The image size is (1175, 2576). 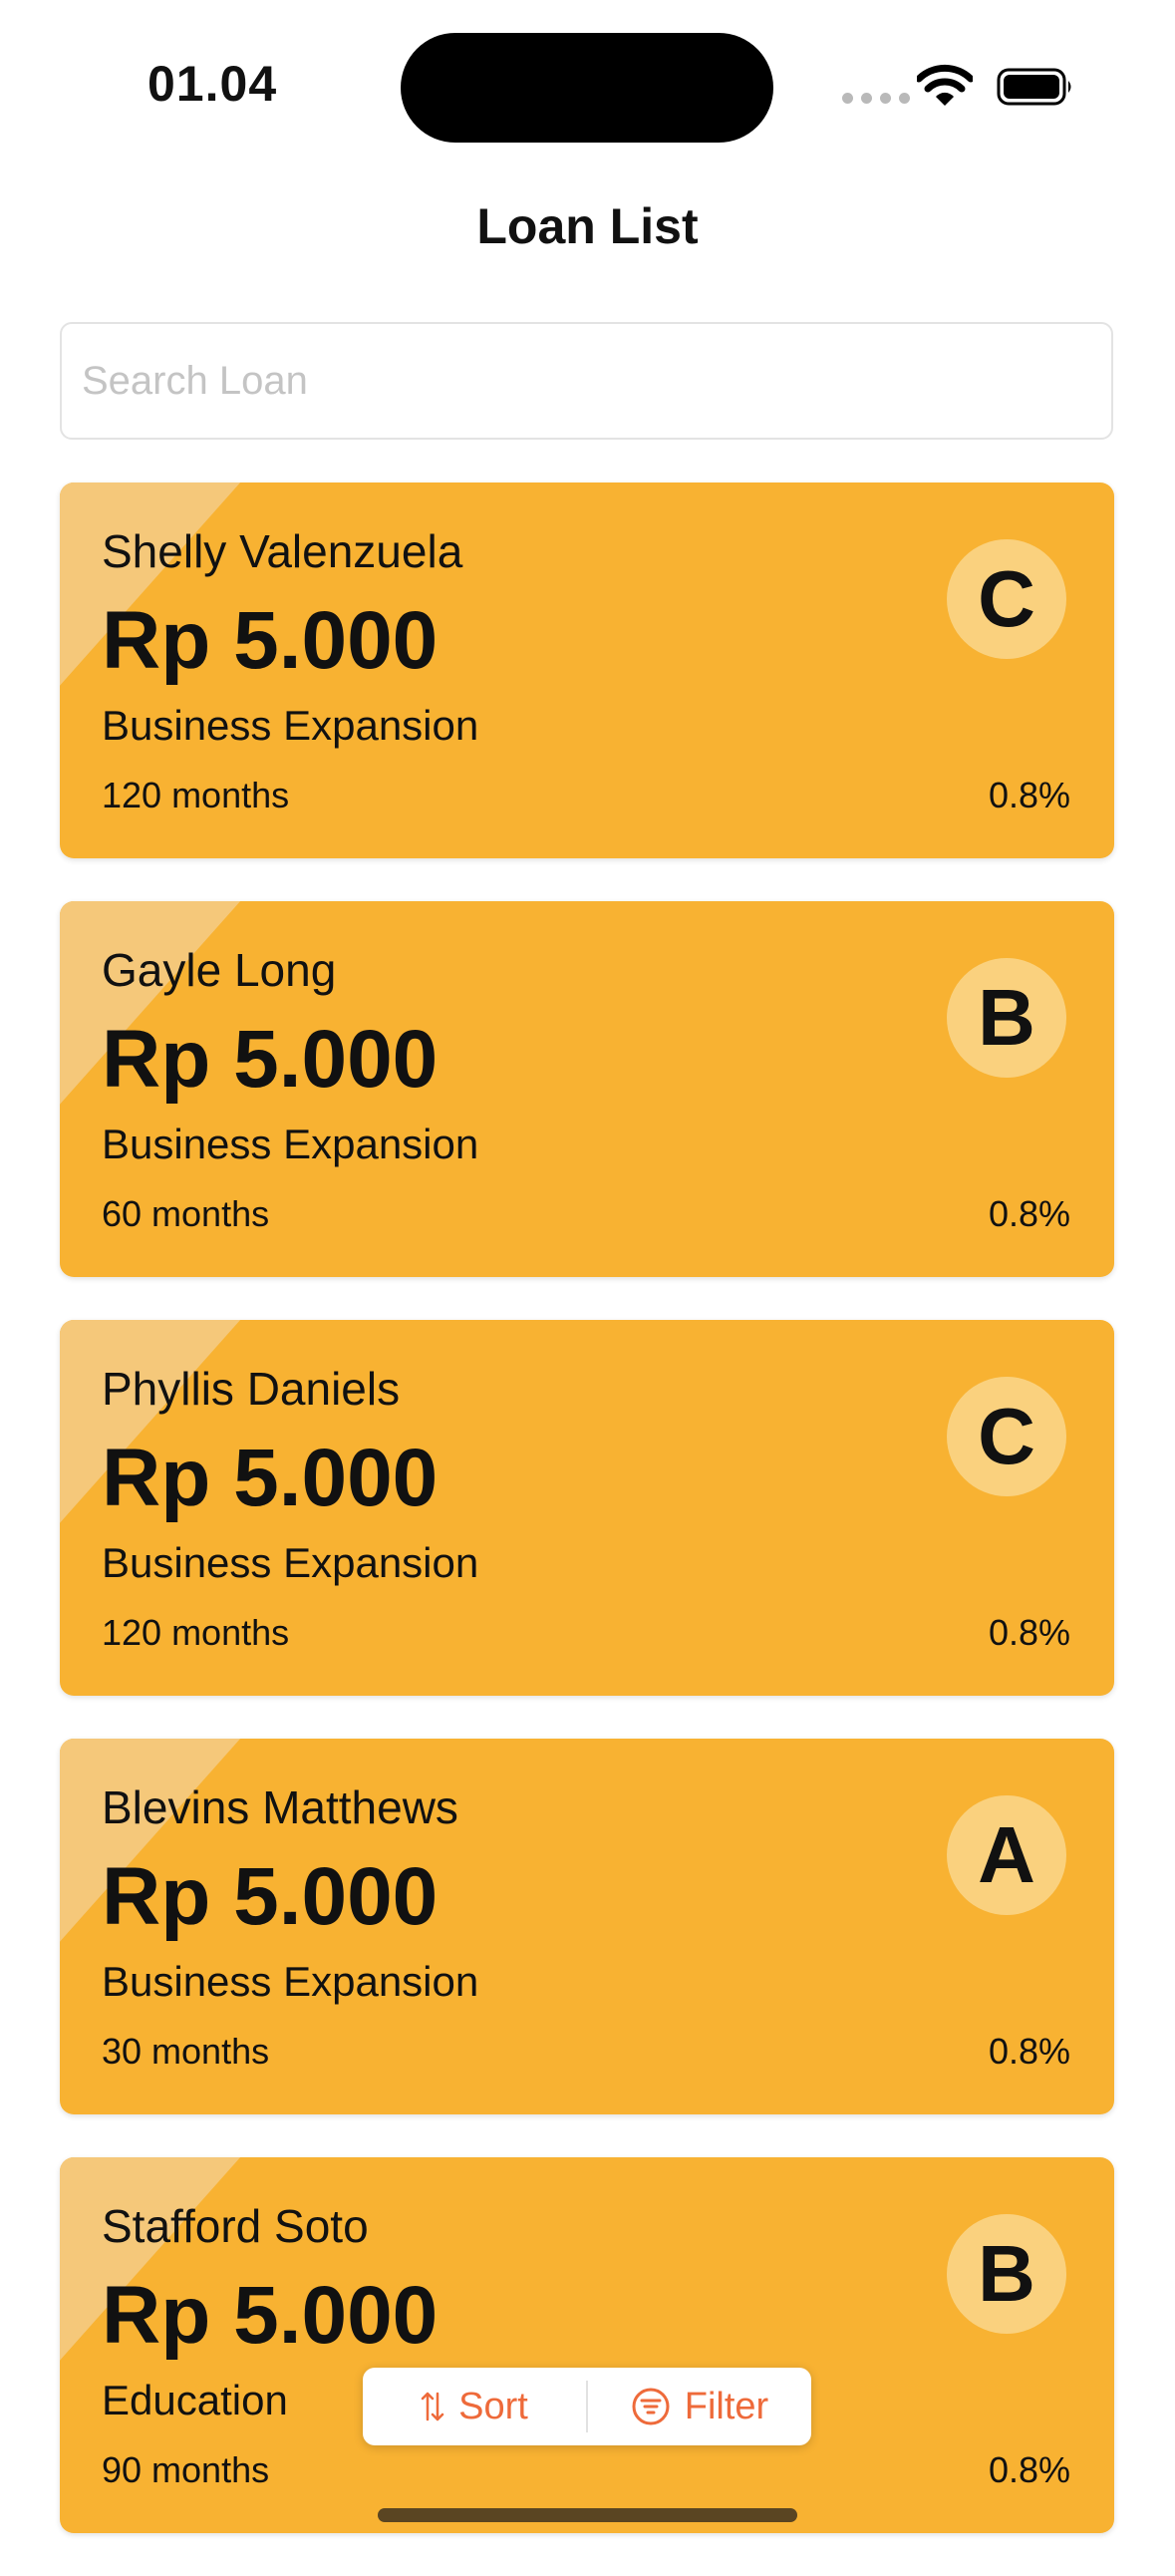 What do you see at coordinates (195, 2400) in the screenshot?
I see `loan-purpose: Education` at bounding box center [195, 2400].